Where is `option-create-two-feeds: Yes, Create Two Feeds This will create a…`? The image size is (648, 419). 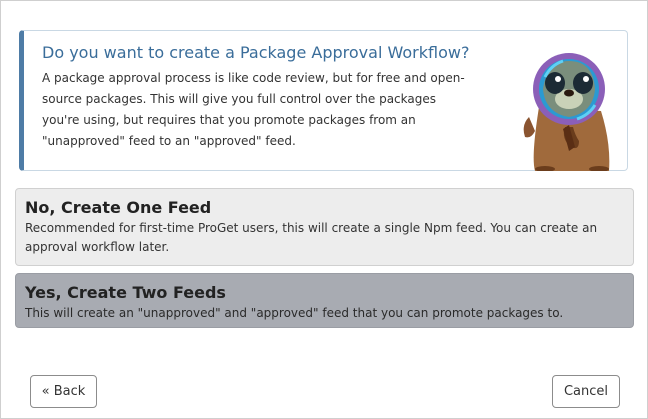 option-create-two-feeds: Yes, Create Two Feeds This will create a… is located at coordinates (324, 300).